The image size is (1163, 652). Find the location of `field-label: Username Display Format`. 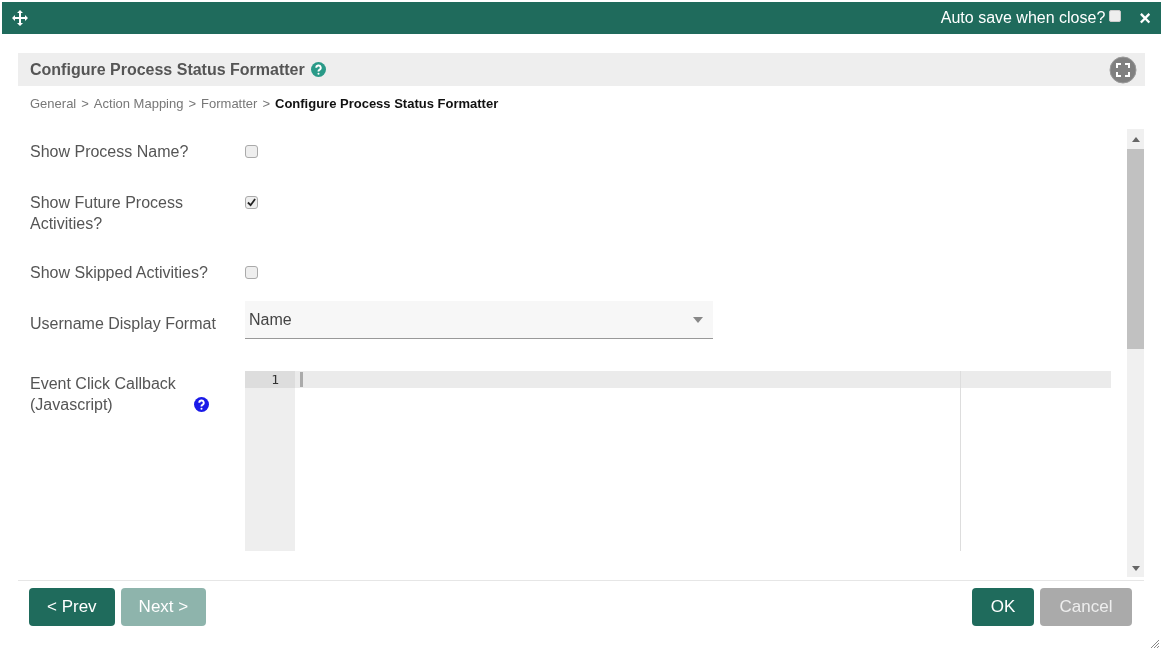

field-label: Username Display Format is located at coordinates (123, 324).